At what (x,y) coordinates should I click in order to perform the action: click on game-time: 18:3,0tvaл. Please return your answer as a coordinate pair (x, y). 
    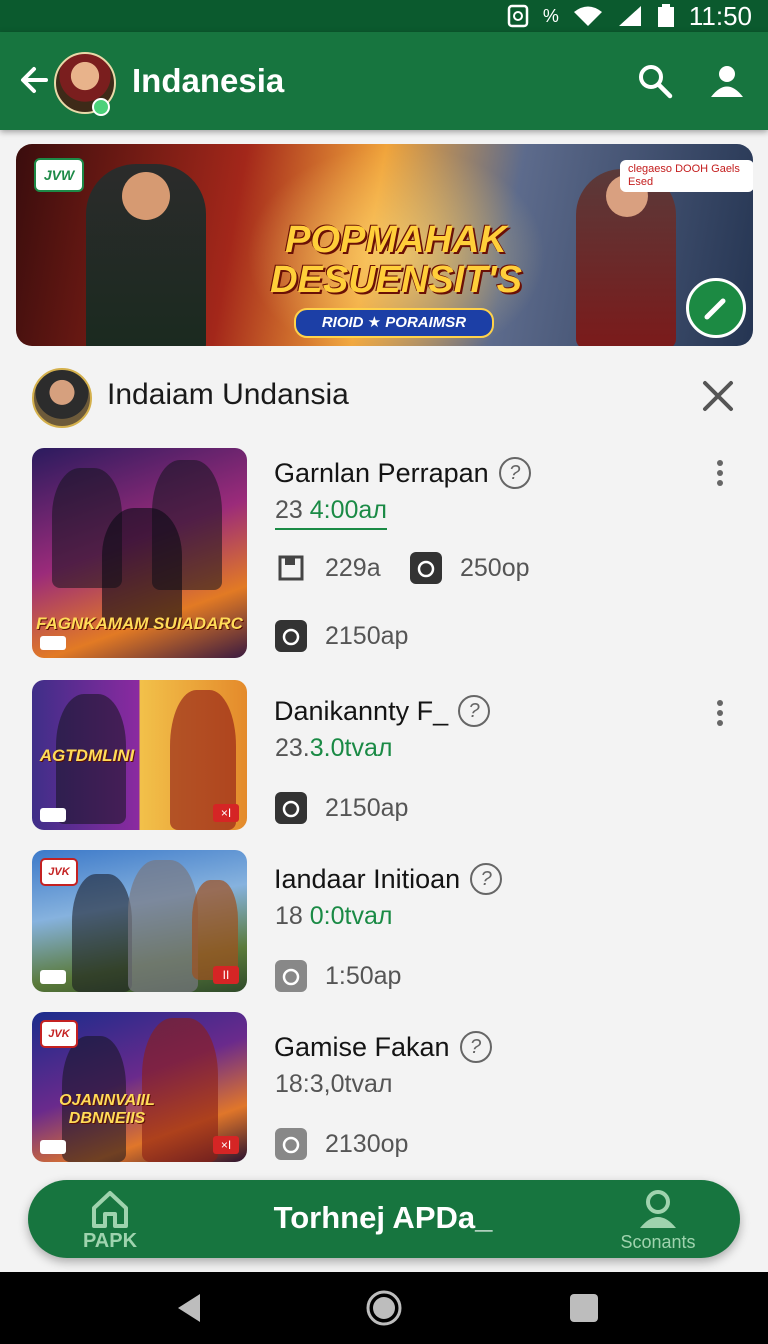
    Looking at the image, I should click on (334, 1084).